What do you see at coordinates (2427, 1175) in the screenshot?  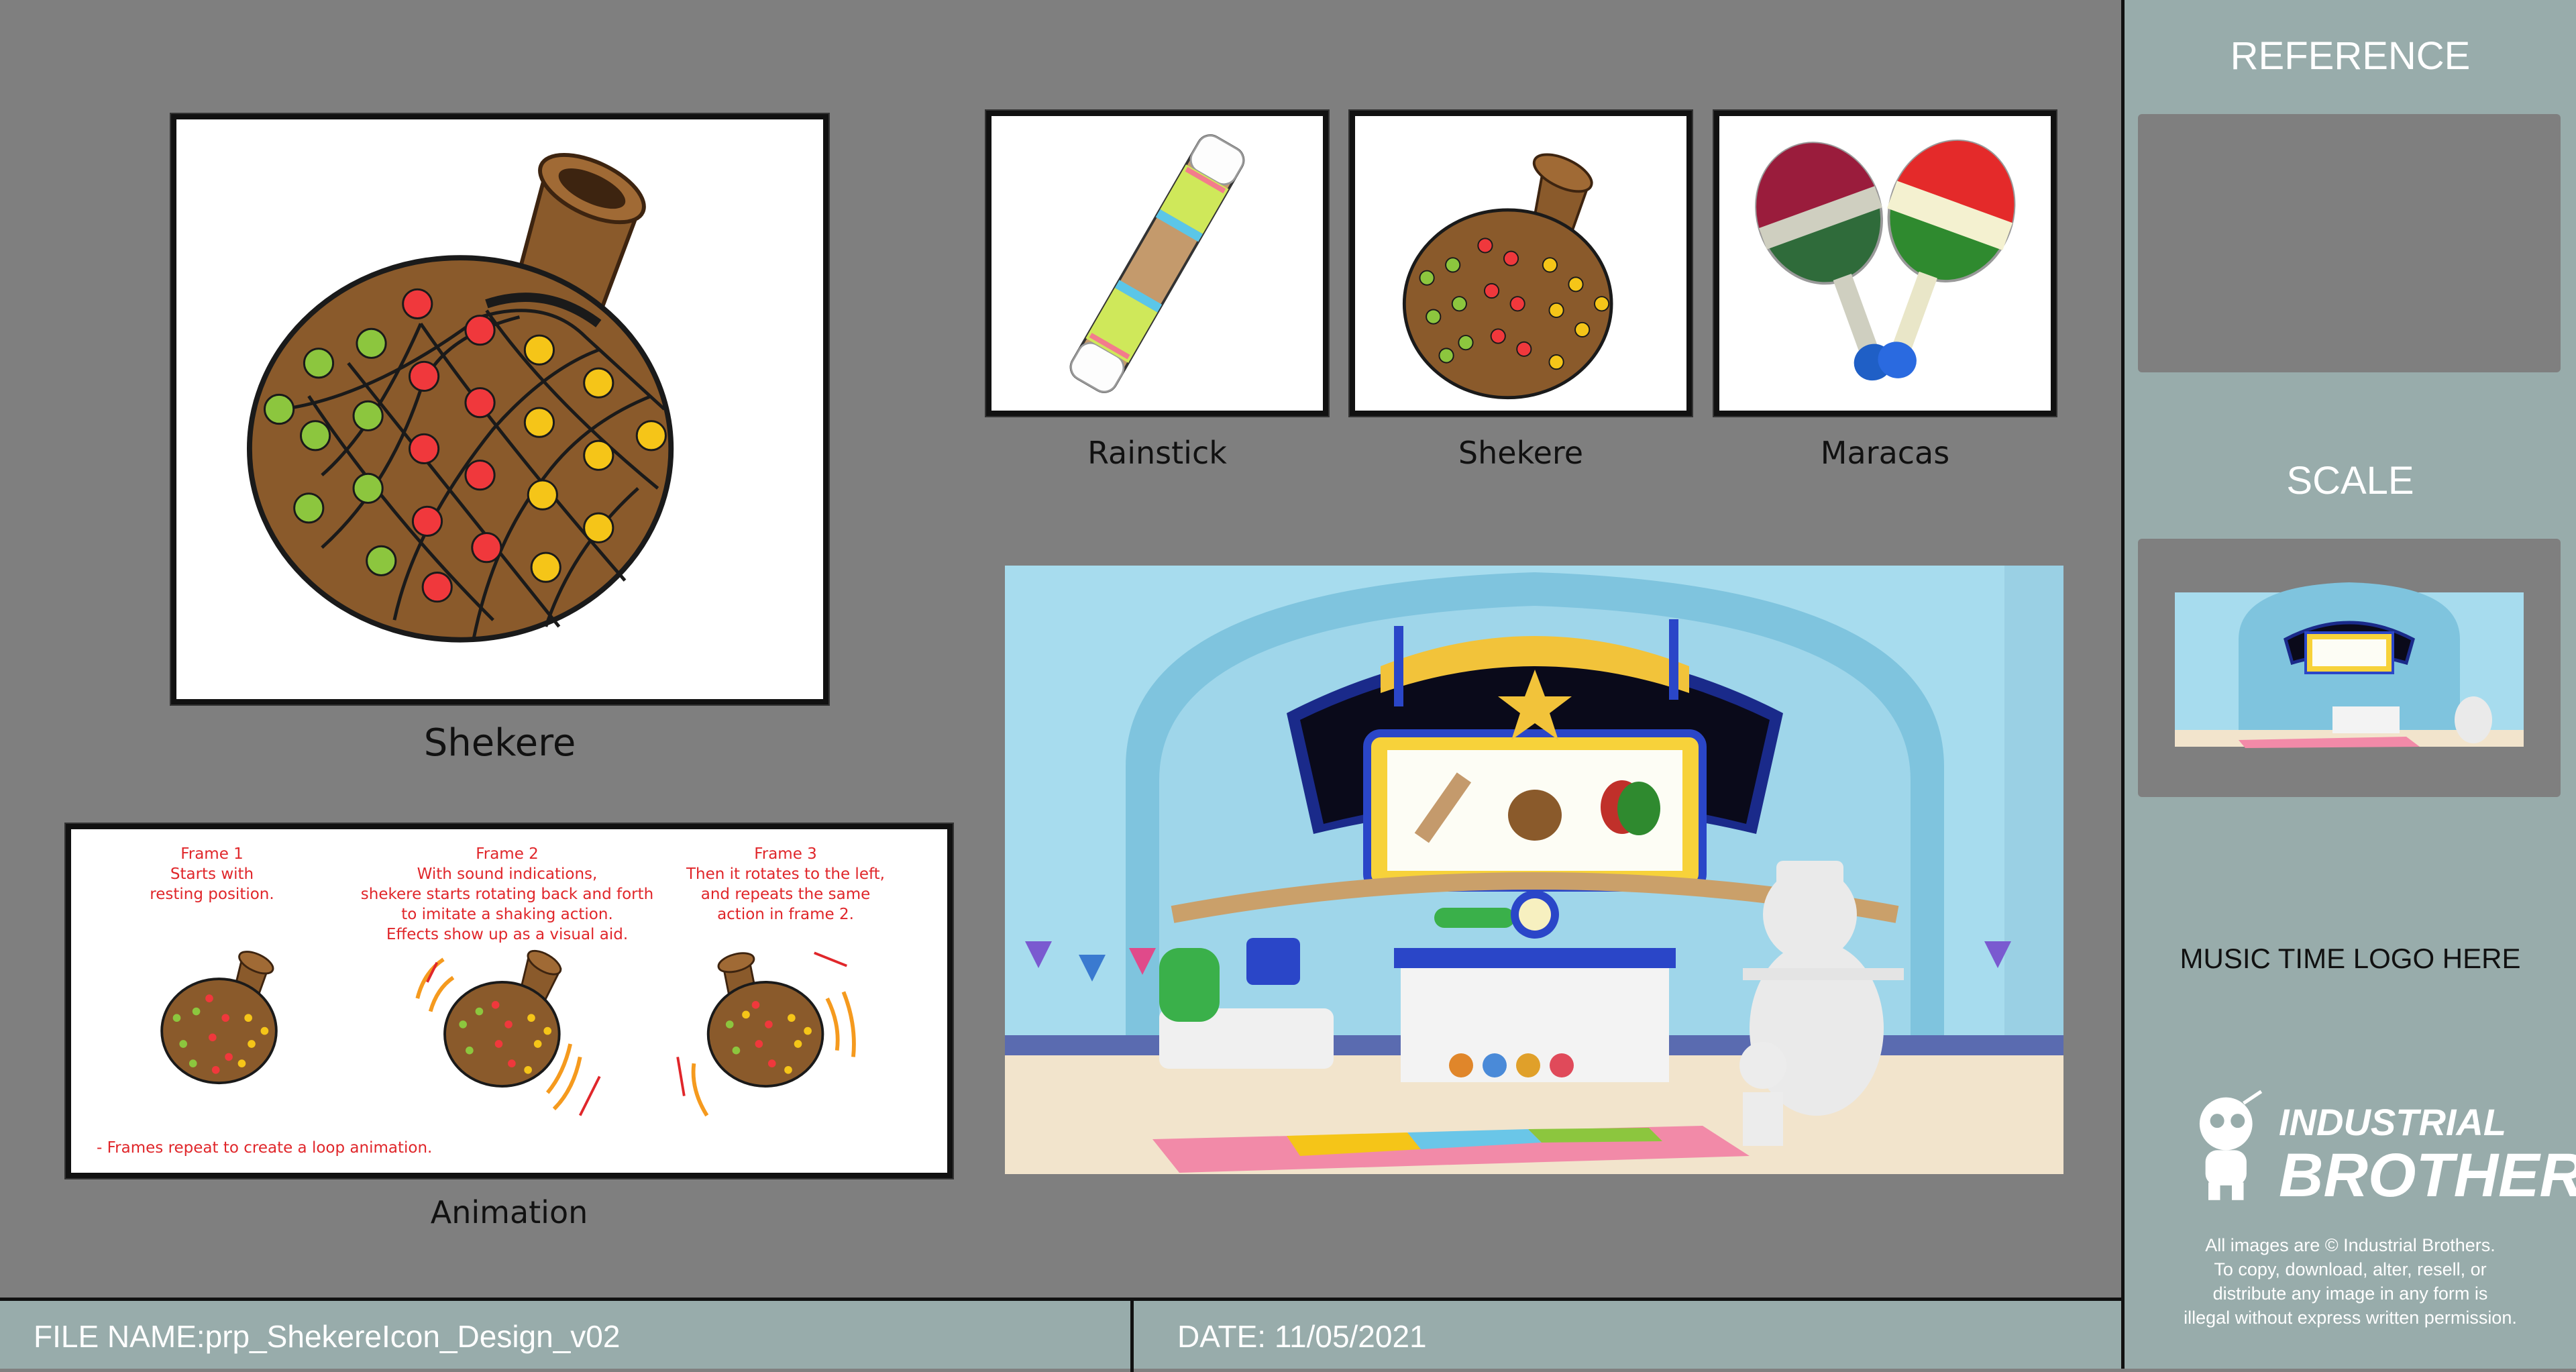 I see `brand-line2: BROTHERS` at bounding box center [2427, 1175].